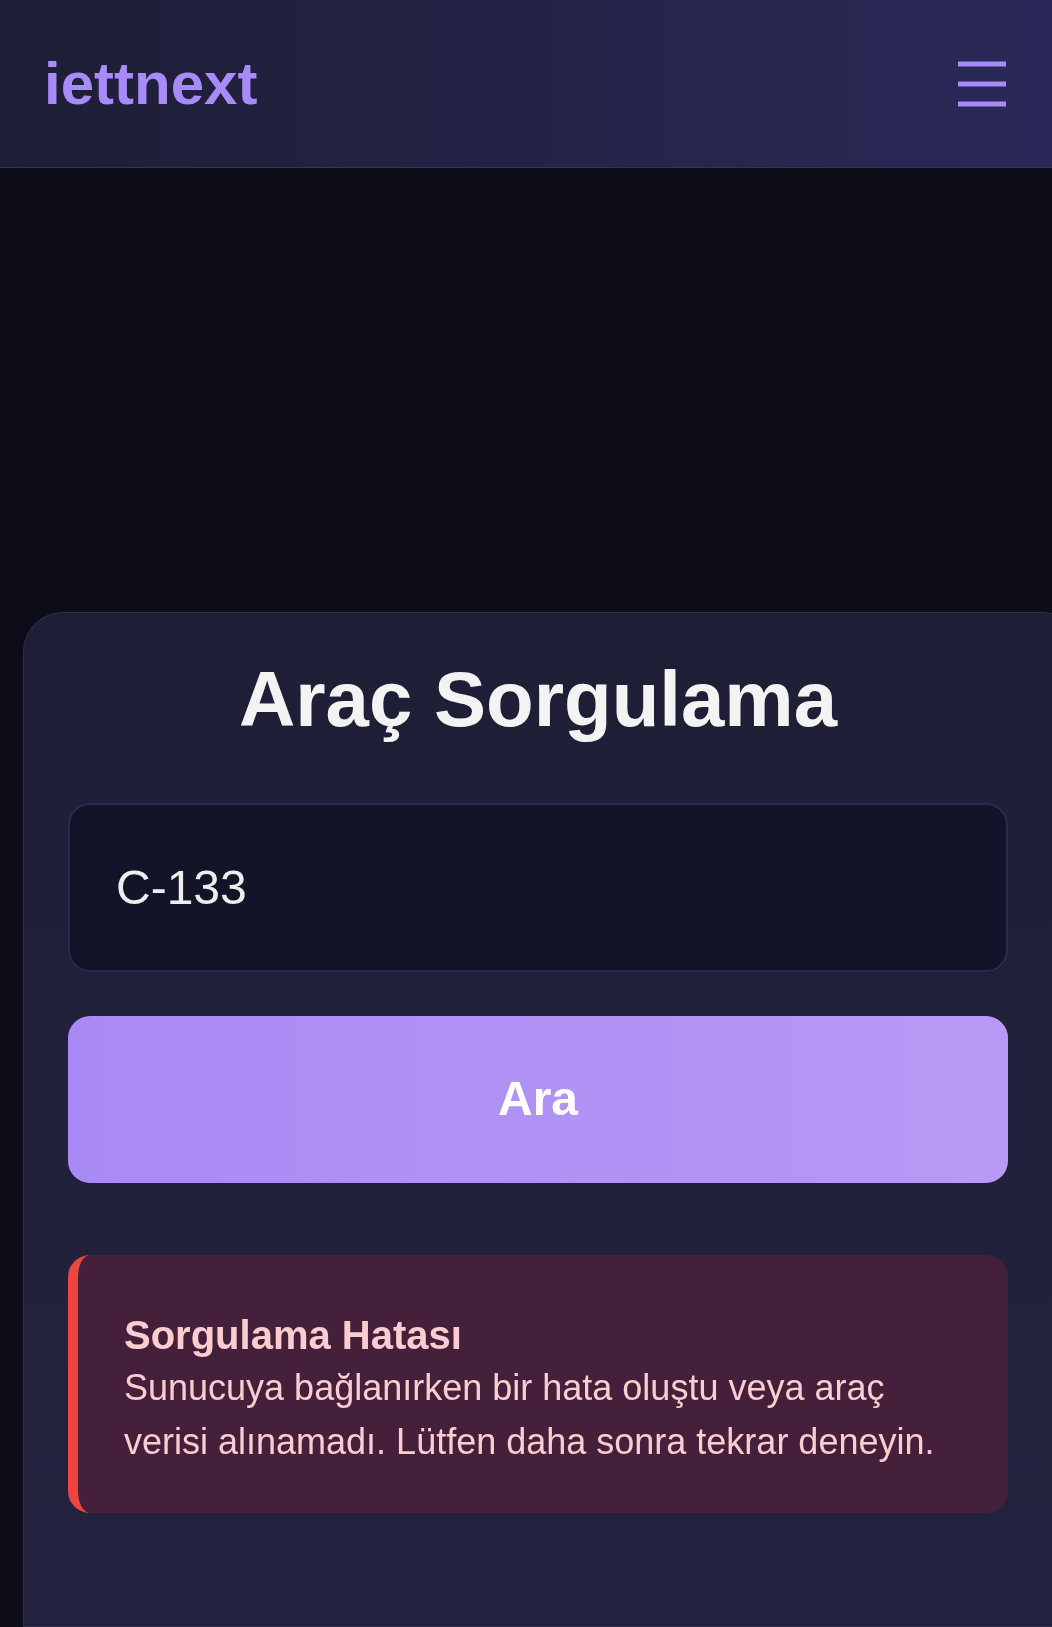 The width and height of the screenshot is (1052, 1627). What do you see at coordinates (538, 887) in the screenshot?
I see `vehicle-input: C-133` at bounding box center [538, 887].